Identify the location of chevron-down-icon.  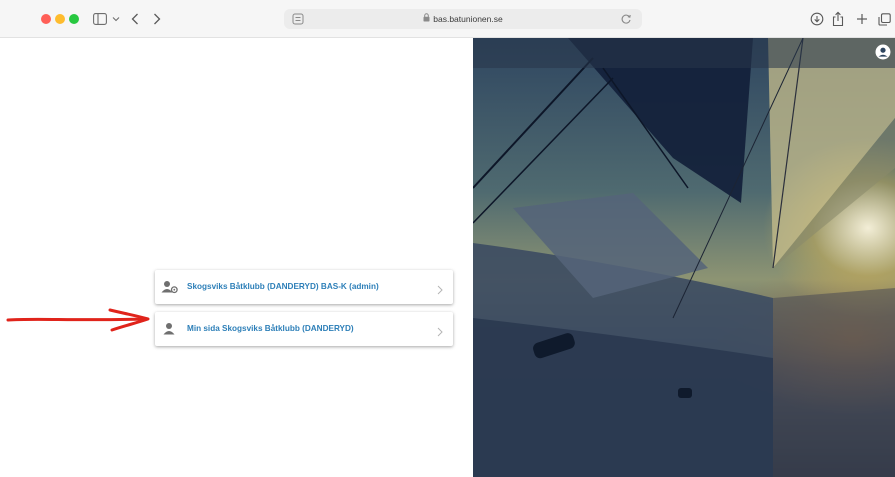
(116, 19).